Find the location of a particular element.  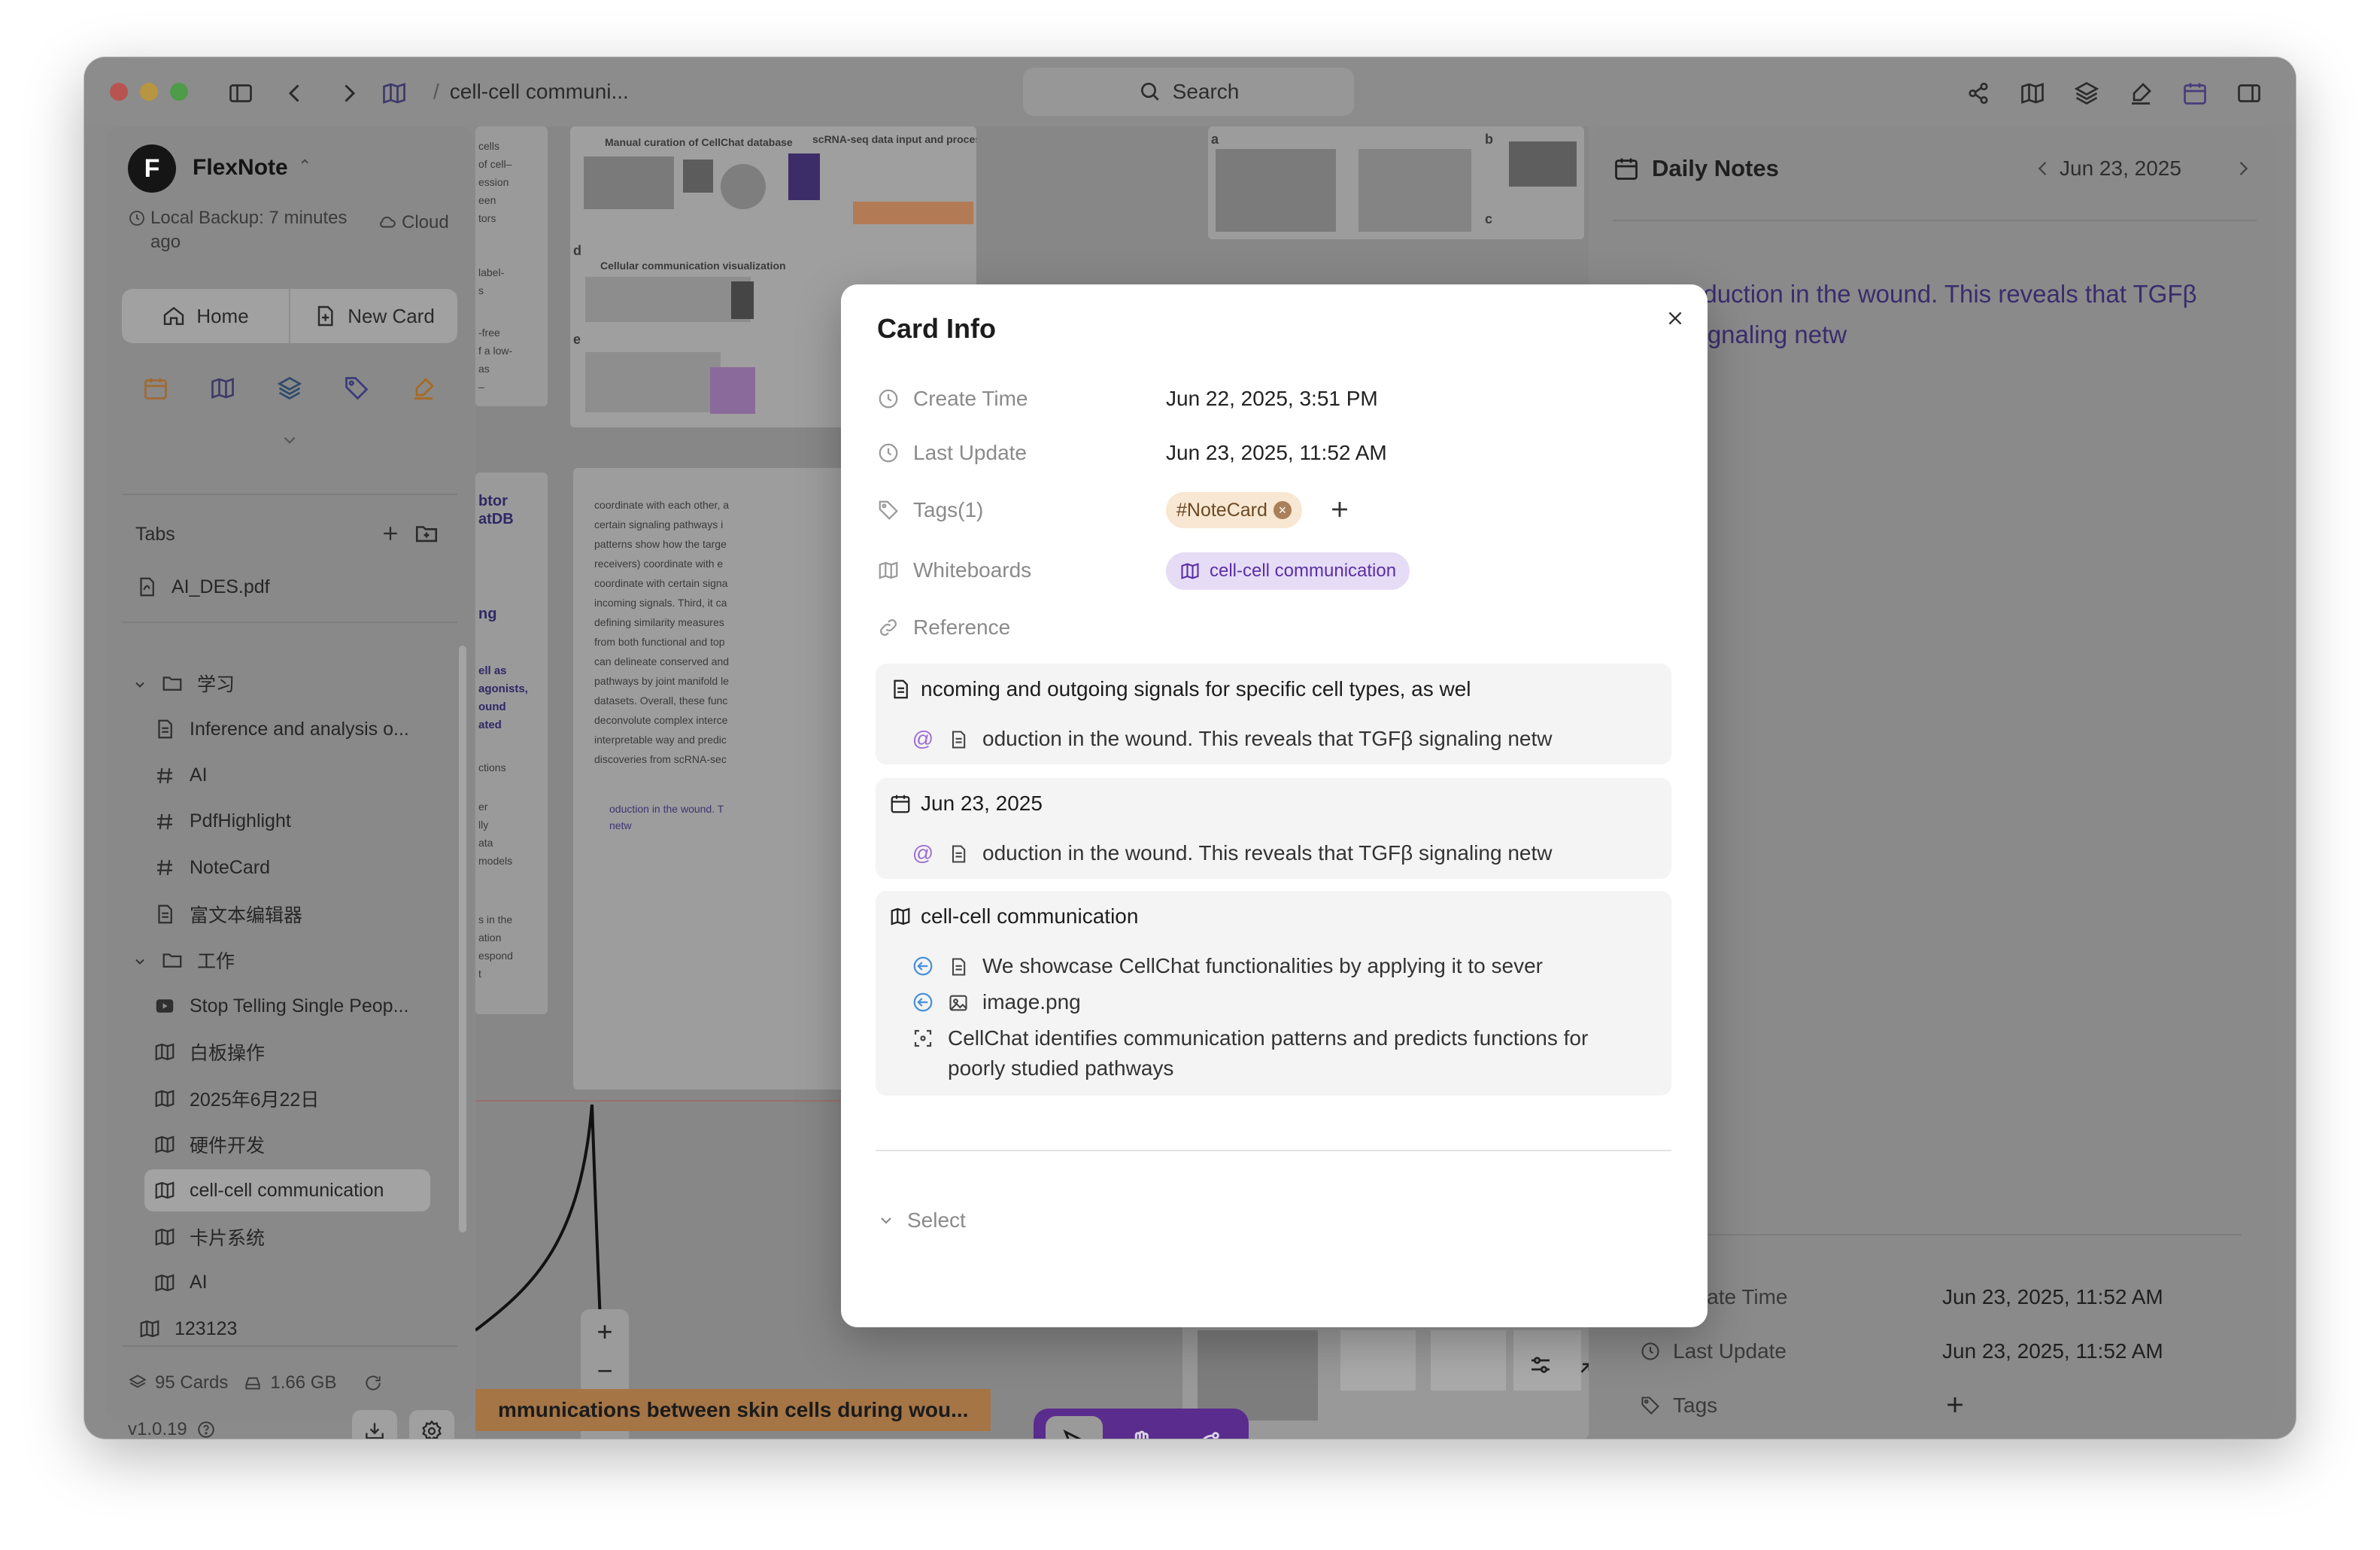

tag-chip-notecard: #NoteCard × is located at coordinates (1234, 510).